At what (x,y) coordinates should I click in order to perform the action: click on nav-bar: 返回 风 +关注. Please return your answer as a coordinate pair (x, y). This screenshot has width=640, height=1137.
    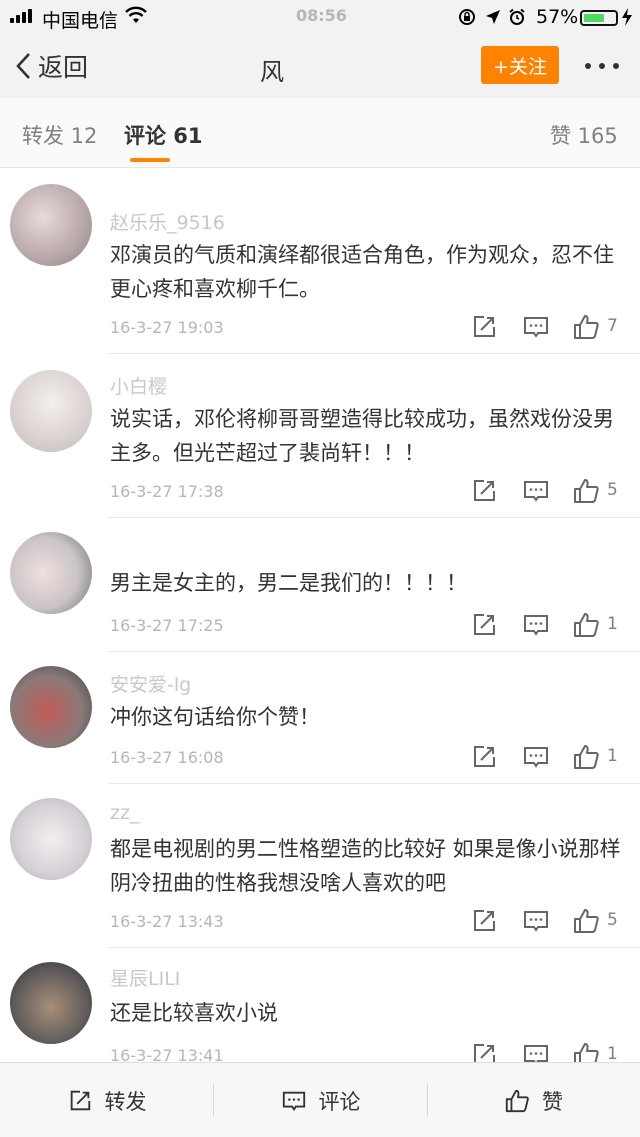
    Looking at the image, I should click on (320, 66).